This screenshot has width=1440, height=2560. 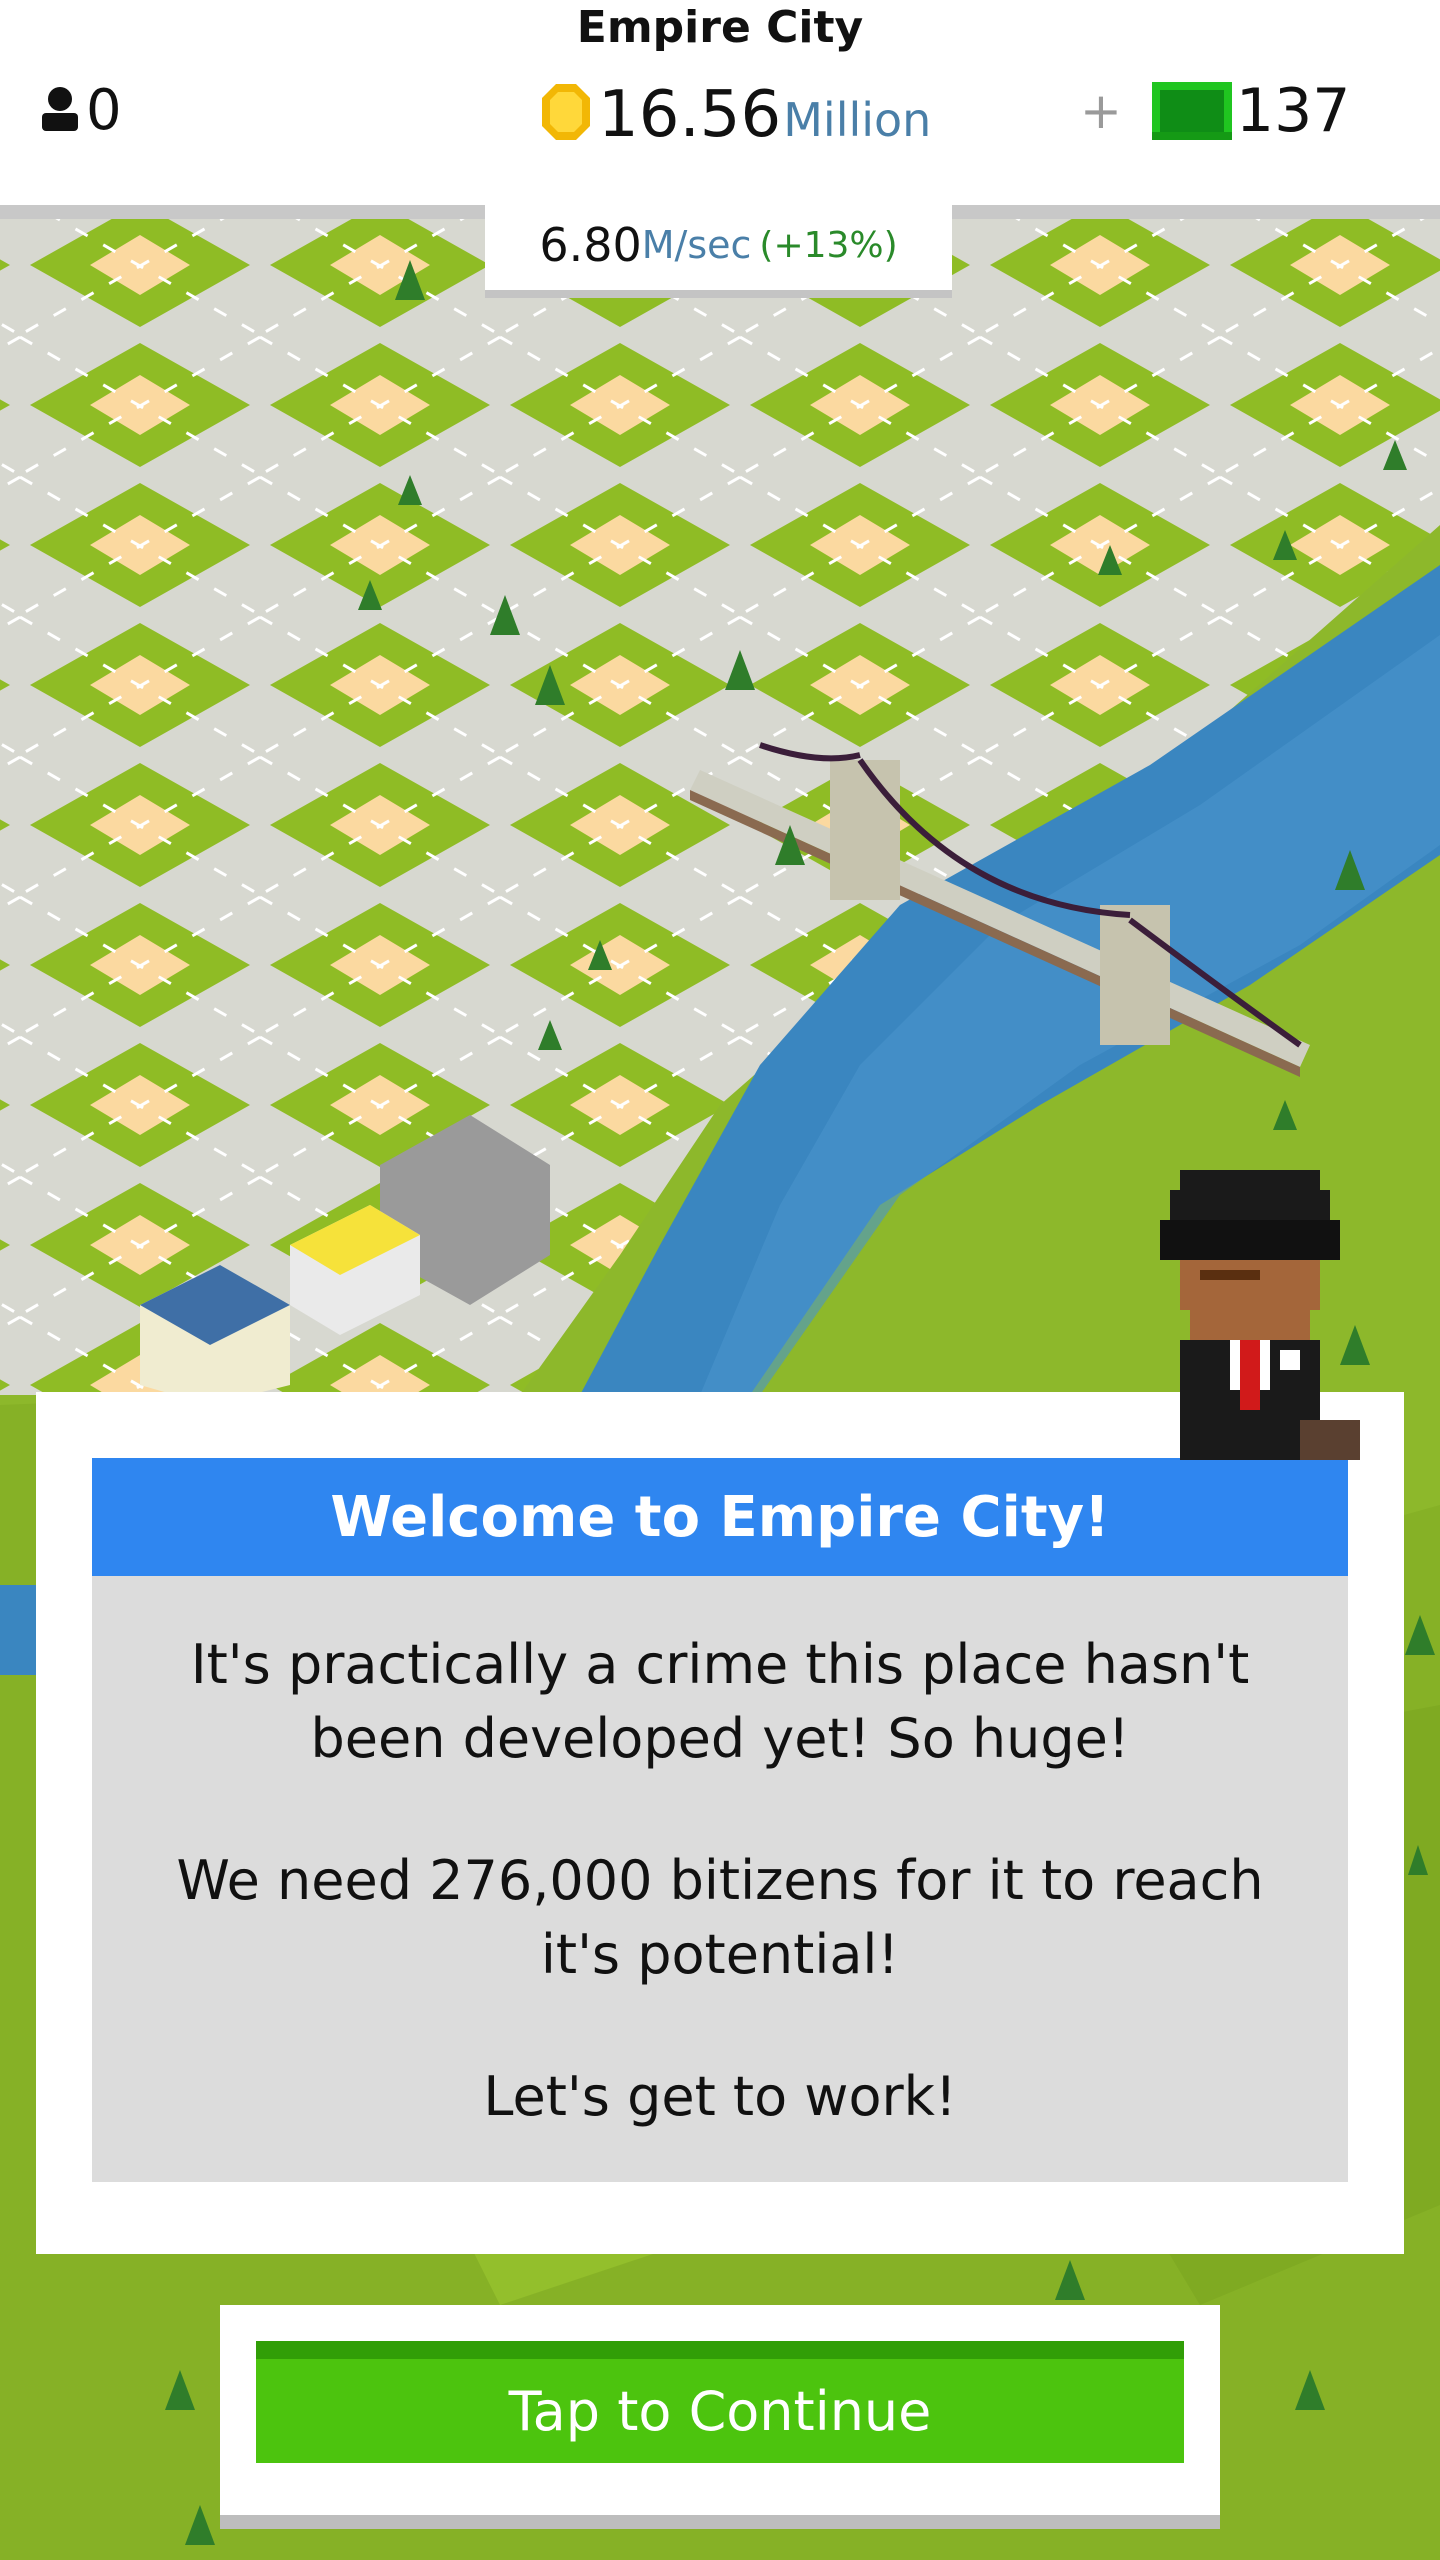 What do you see at coordinates (696, 245) in the screenshot?
I see `income-rate-unit: M/sec` at bounding box center [696, 245].